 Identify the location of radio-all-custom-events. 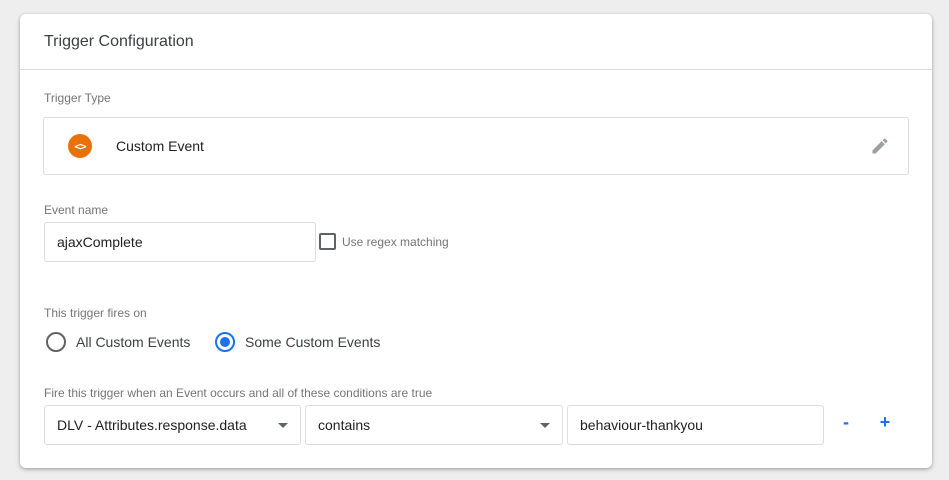
(56, 342).